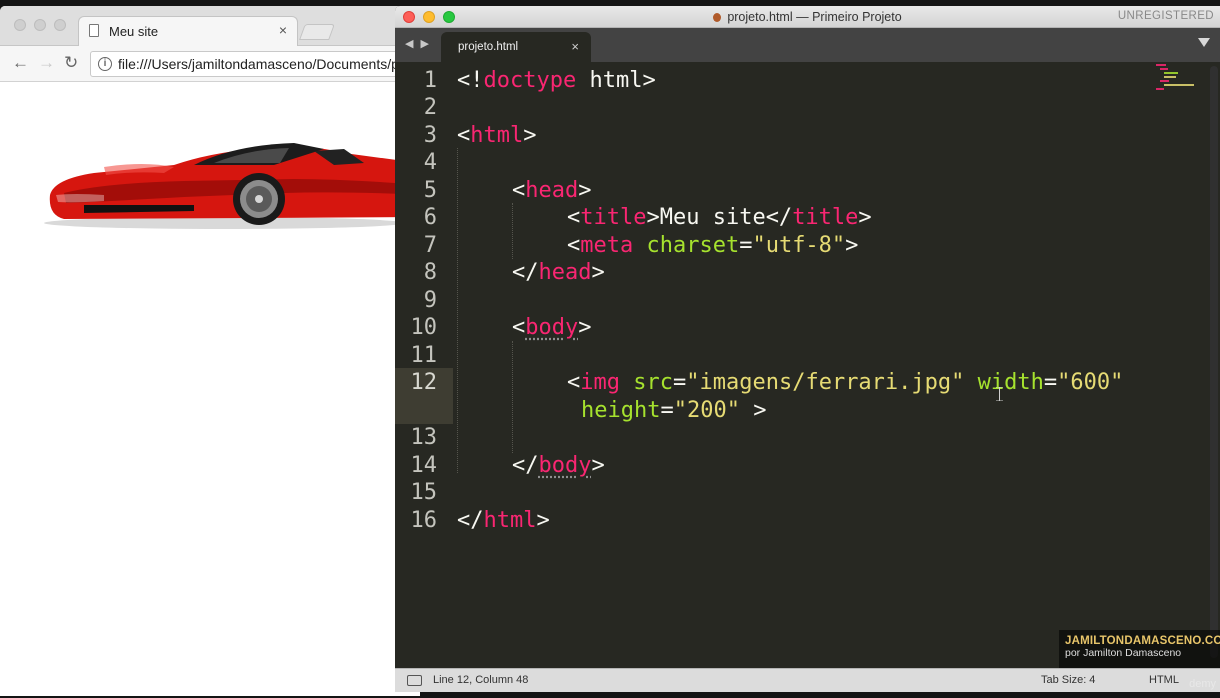 The image size is (1220, 698). I want to click on watermark-author: por Jamilton Damasceno, so click(1123, 653).